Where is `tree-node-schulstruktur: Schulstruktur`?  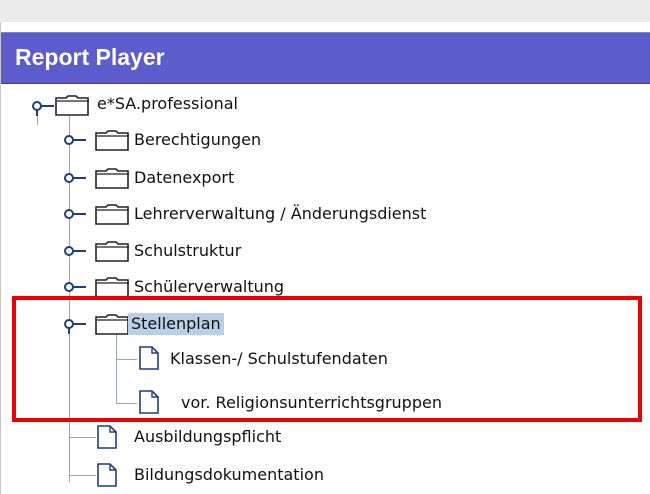
tree-node-schulstruktur: Schulstruktur is located at coordinates (187, 251).